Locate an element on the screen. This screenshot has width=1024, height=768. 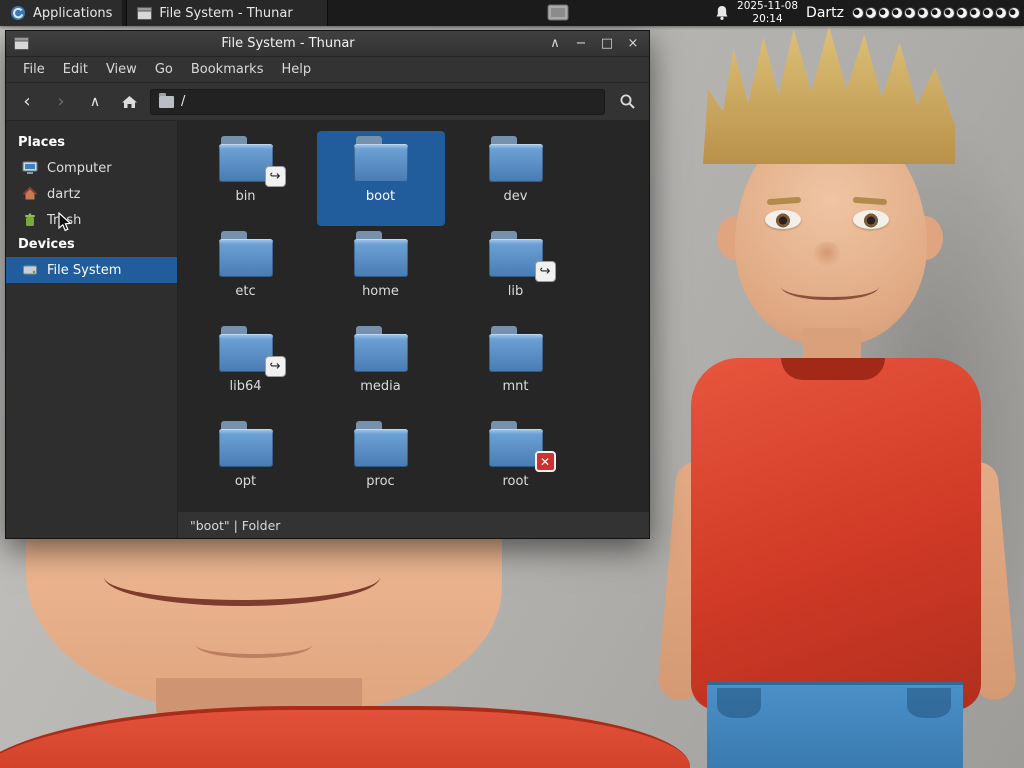
folder-label: mnt is located at coordinates (515, 386).